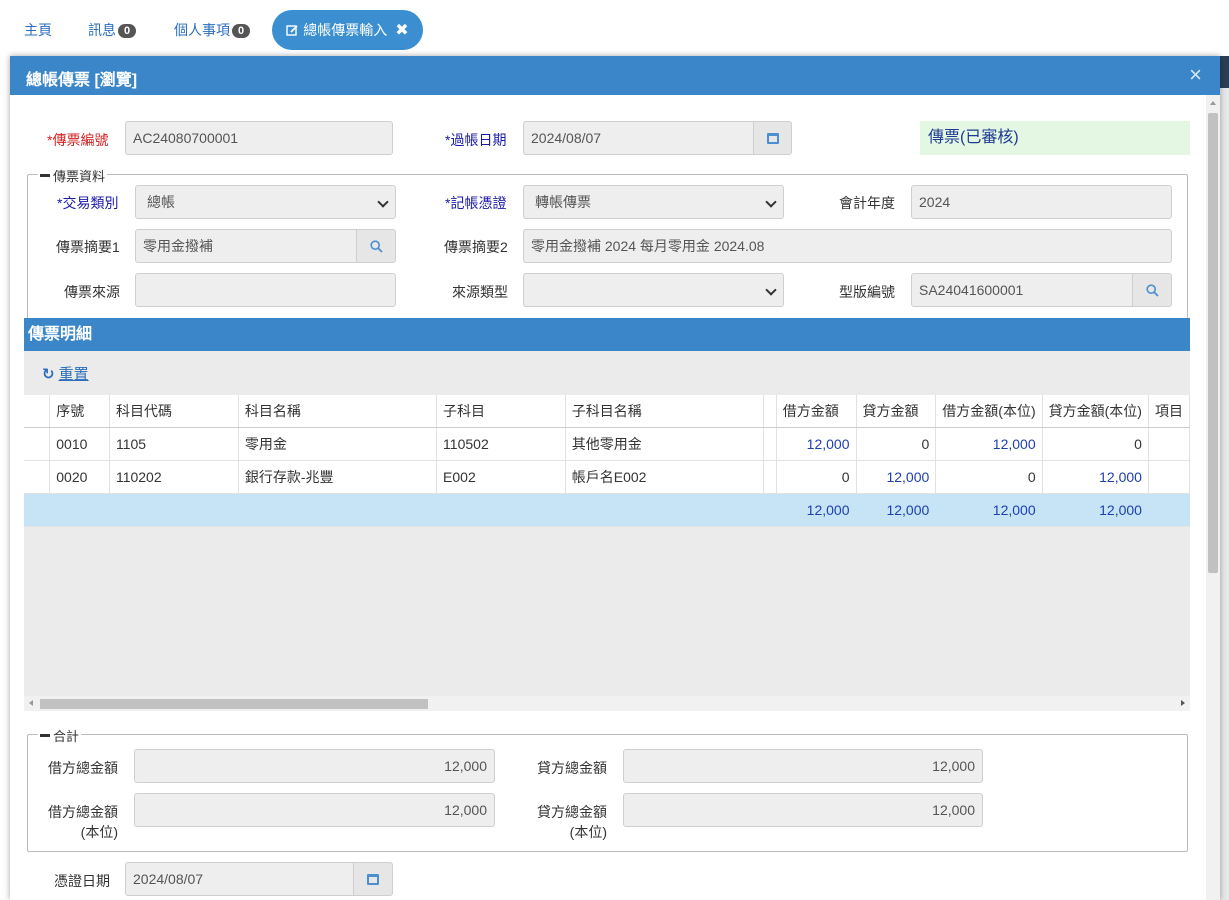 This screenshot has width=1229, height=900. Describe the element at coordinates (265, 290) in the screenshot. I see `source-field` at that location.